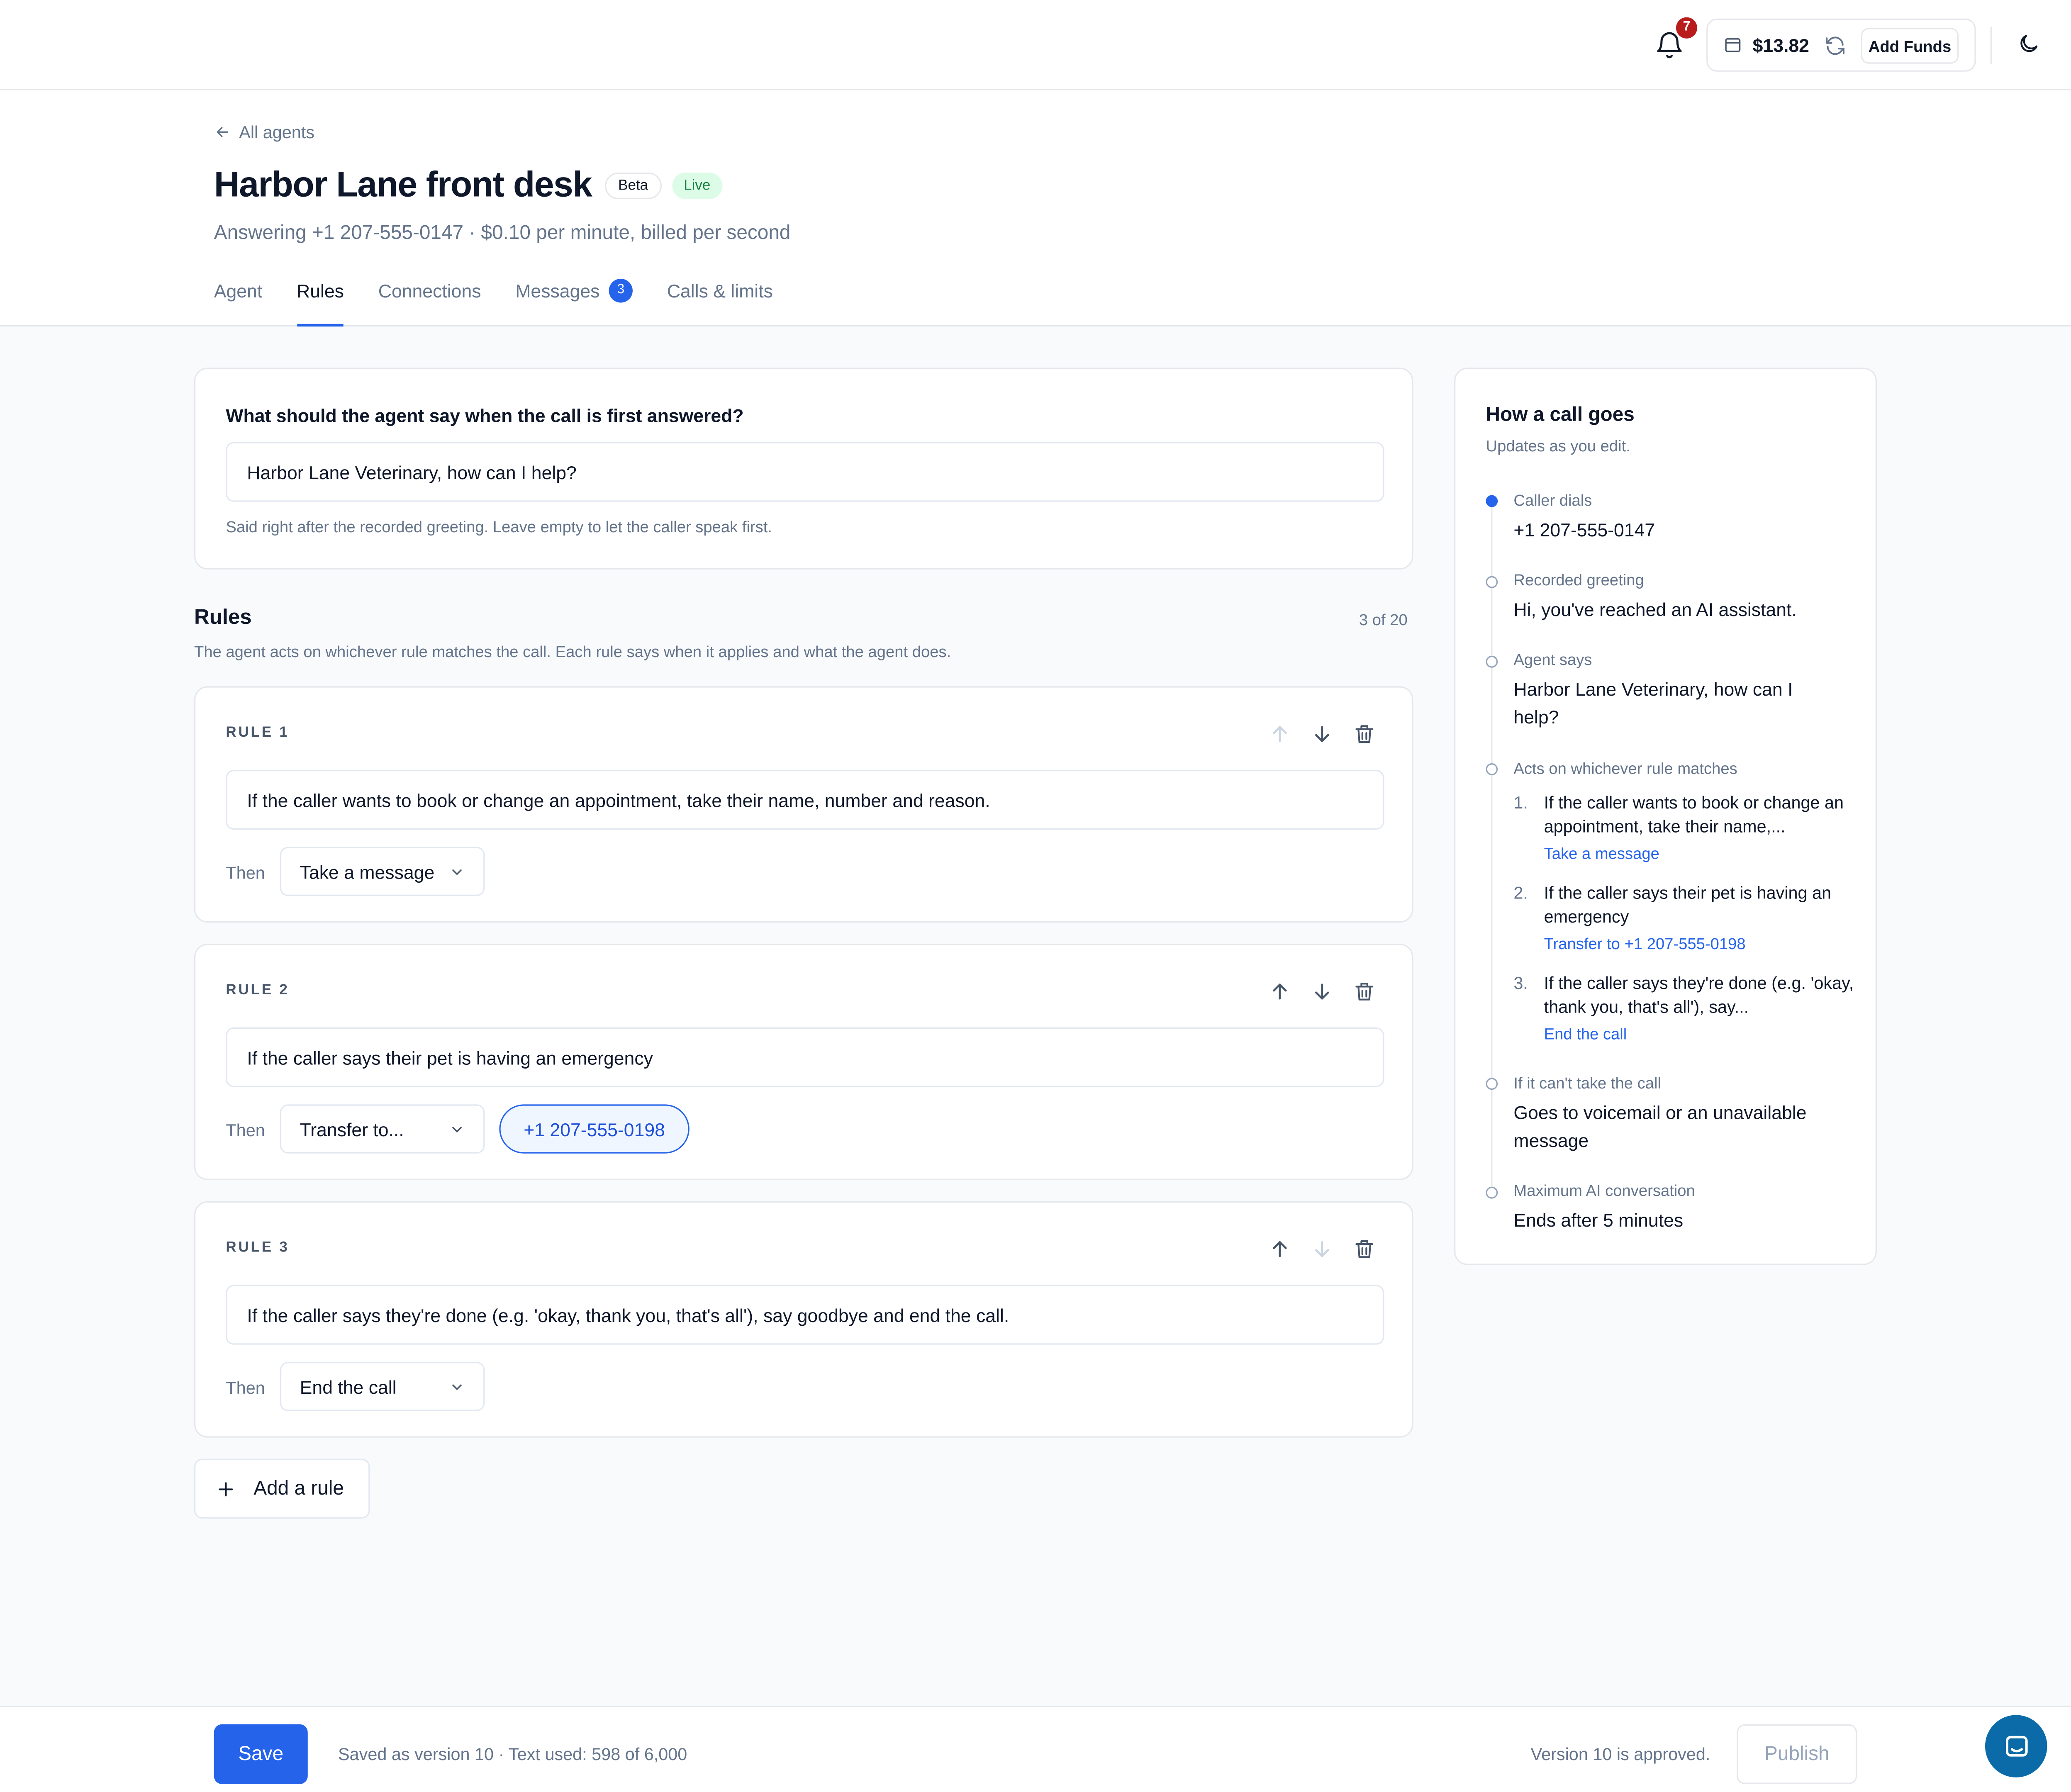 Image resolution: width=2071 pixels, height=1792 pixels. What do you see at coordinates (429, 291) in the screenshot?
I see `tab-label: Connections` at bounding box center [429, 291].